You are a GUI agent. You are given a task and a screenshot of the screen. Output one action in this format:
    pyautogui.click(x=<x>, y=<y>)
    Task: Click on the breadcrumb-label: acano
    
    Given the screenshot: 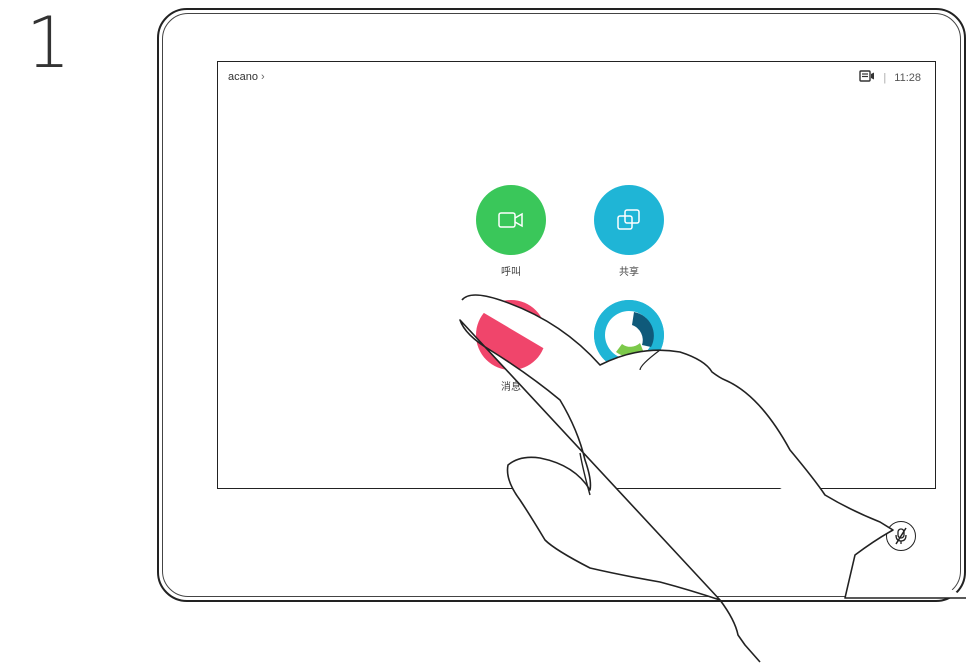 What is the action you would take?
    pyautogui.click(x=243, y=77)
    